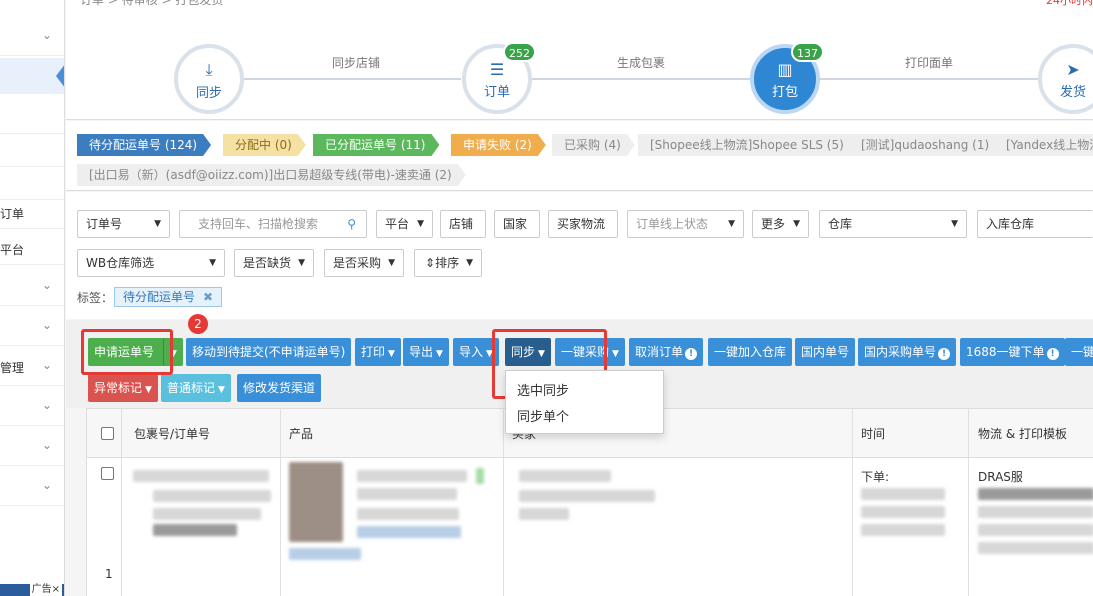 The image size is (1093, 596). I want to click on tag-label: 标签：, so click(95, 298).